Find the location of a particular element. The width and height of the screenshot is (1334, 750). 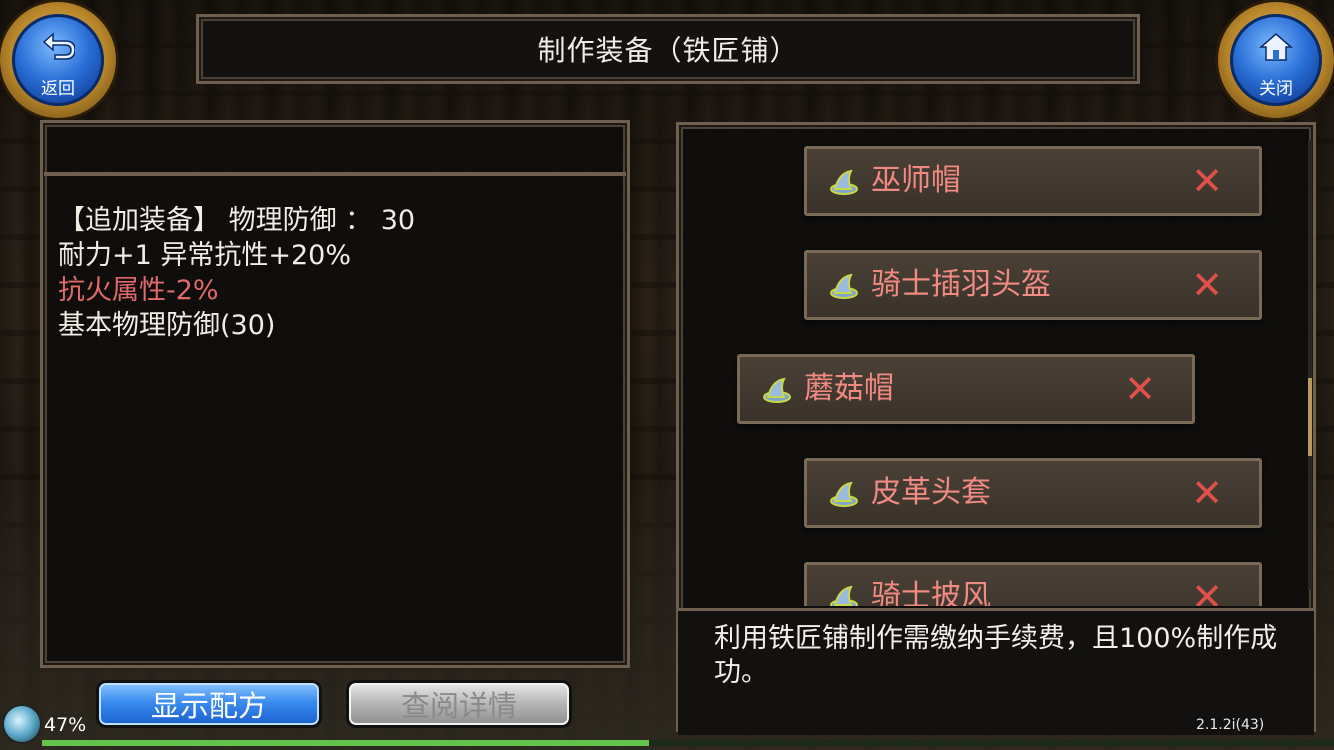

detail-line-base-defense: 基本物理防御(30) is located at coordinates (167, 325).